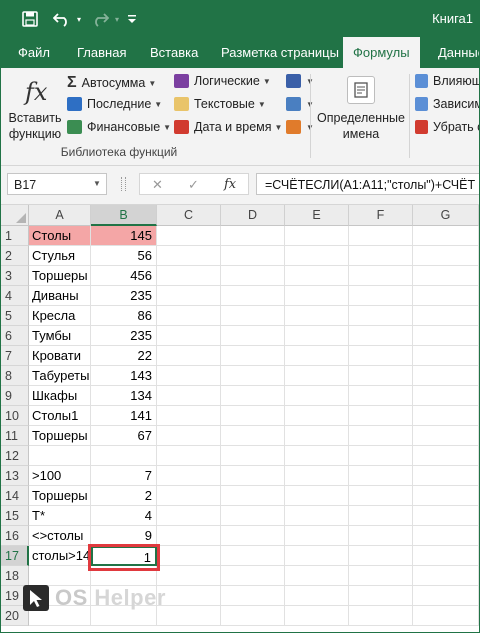 This screenshot has width=480, height=633. I want to click on tab-insert: Вставка, so click(174, 52).